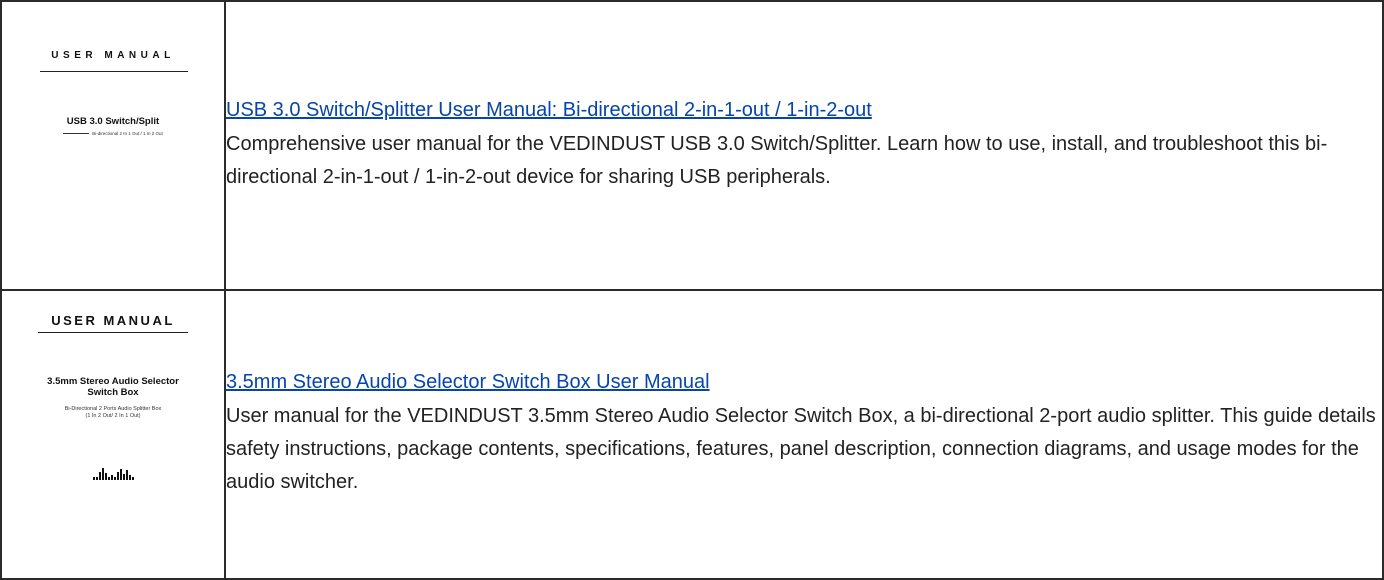 The height and width of the screenshot is (580, 1384). Describe the element at coordinates (127, 133) in the screenshot. I see `cover-subtitle: Bi-directional 2 In 1 Out / 1 In 2 Out` at that location.